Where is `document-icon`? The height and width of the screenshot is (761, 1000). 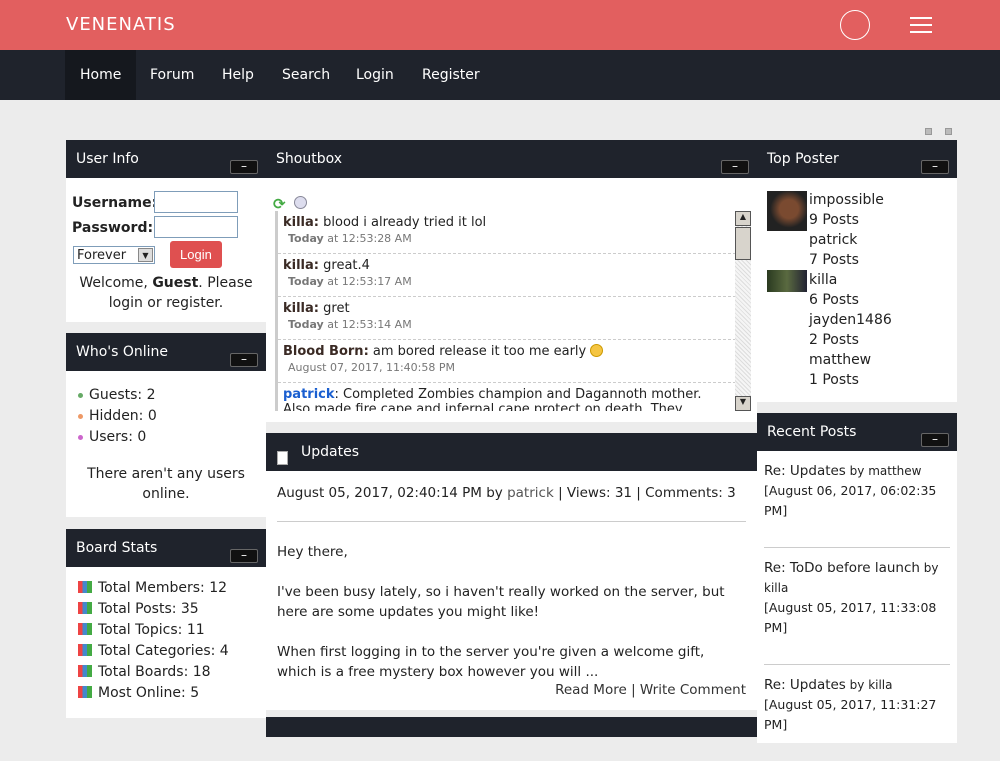 document-icon is located at coordinates (282, 458).